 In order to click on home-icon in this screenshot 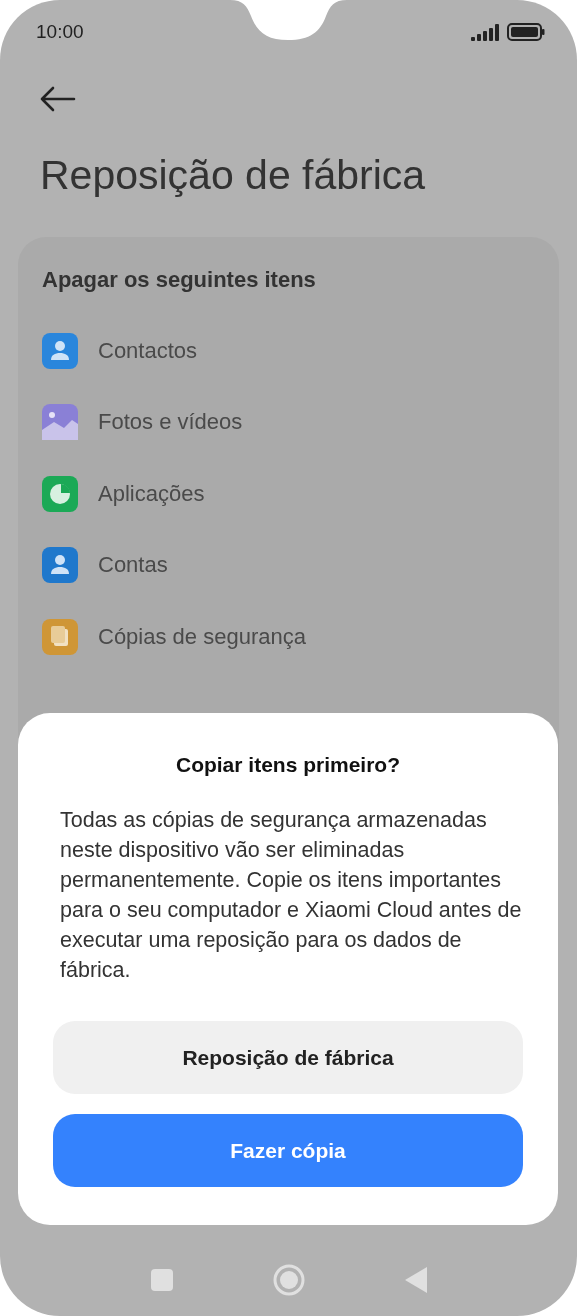, I will do `click(288, 1280)`.